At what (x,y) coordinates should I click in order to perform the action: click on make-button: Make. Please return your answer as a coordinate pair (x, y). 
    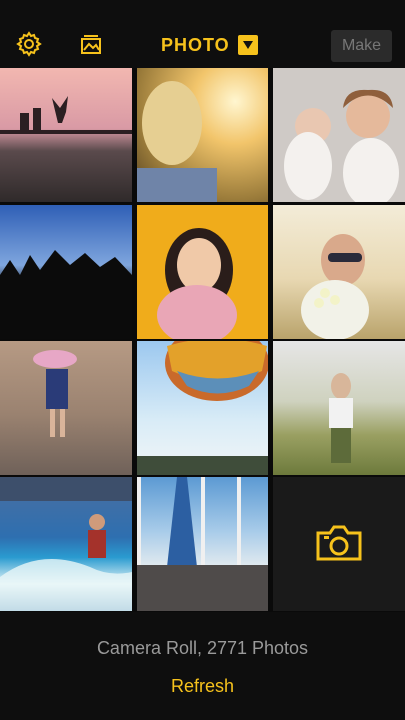
    Looking at the image, I should click on (361, 46).